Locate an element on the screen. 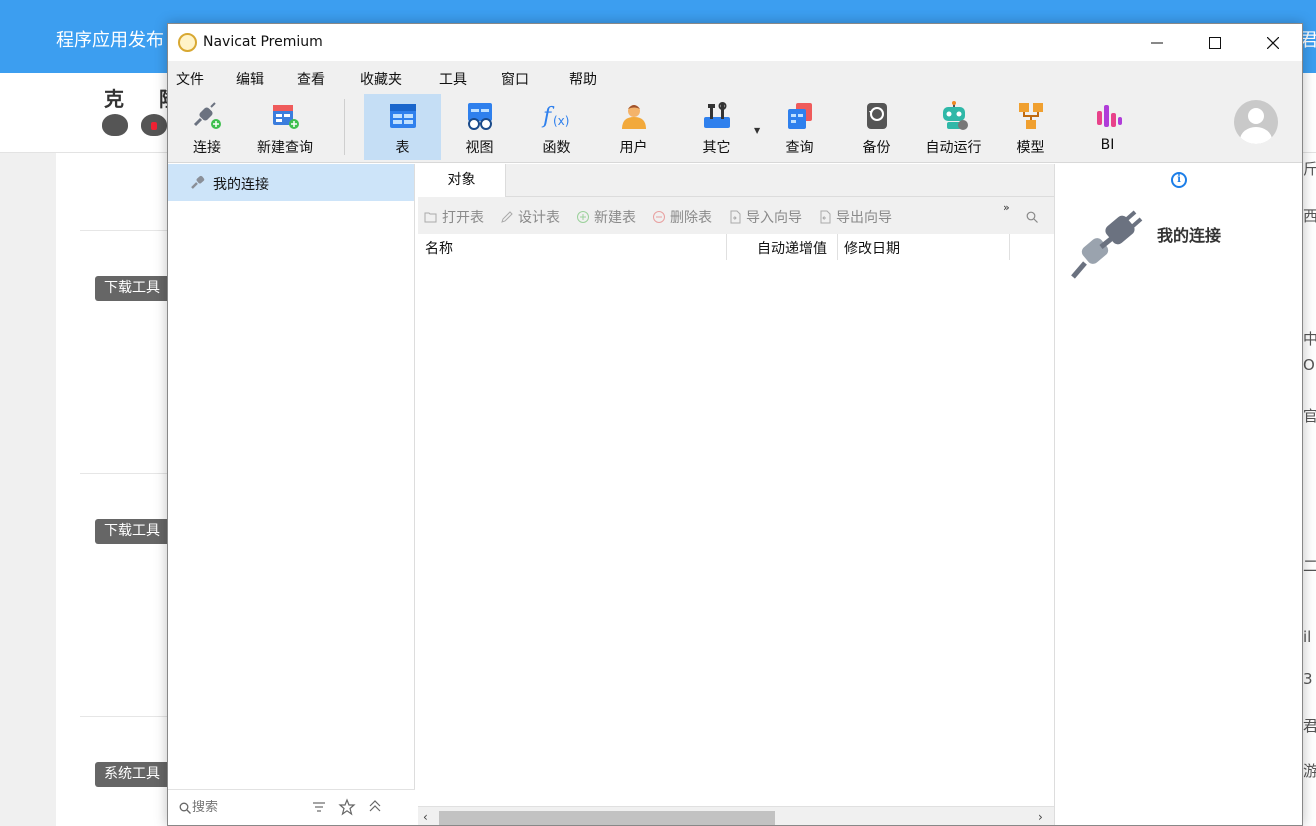 This screenshot has width=1316, height=826. table-button: 表 is located at coordinates (402, 127).